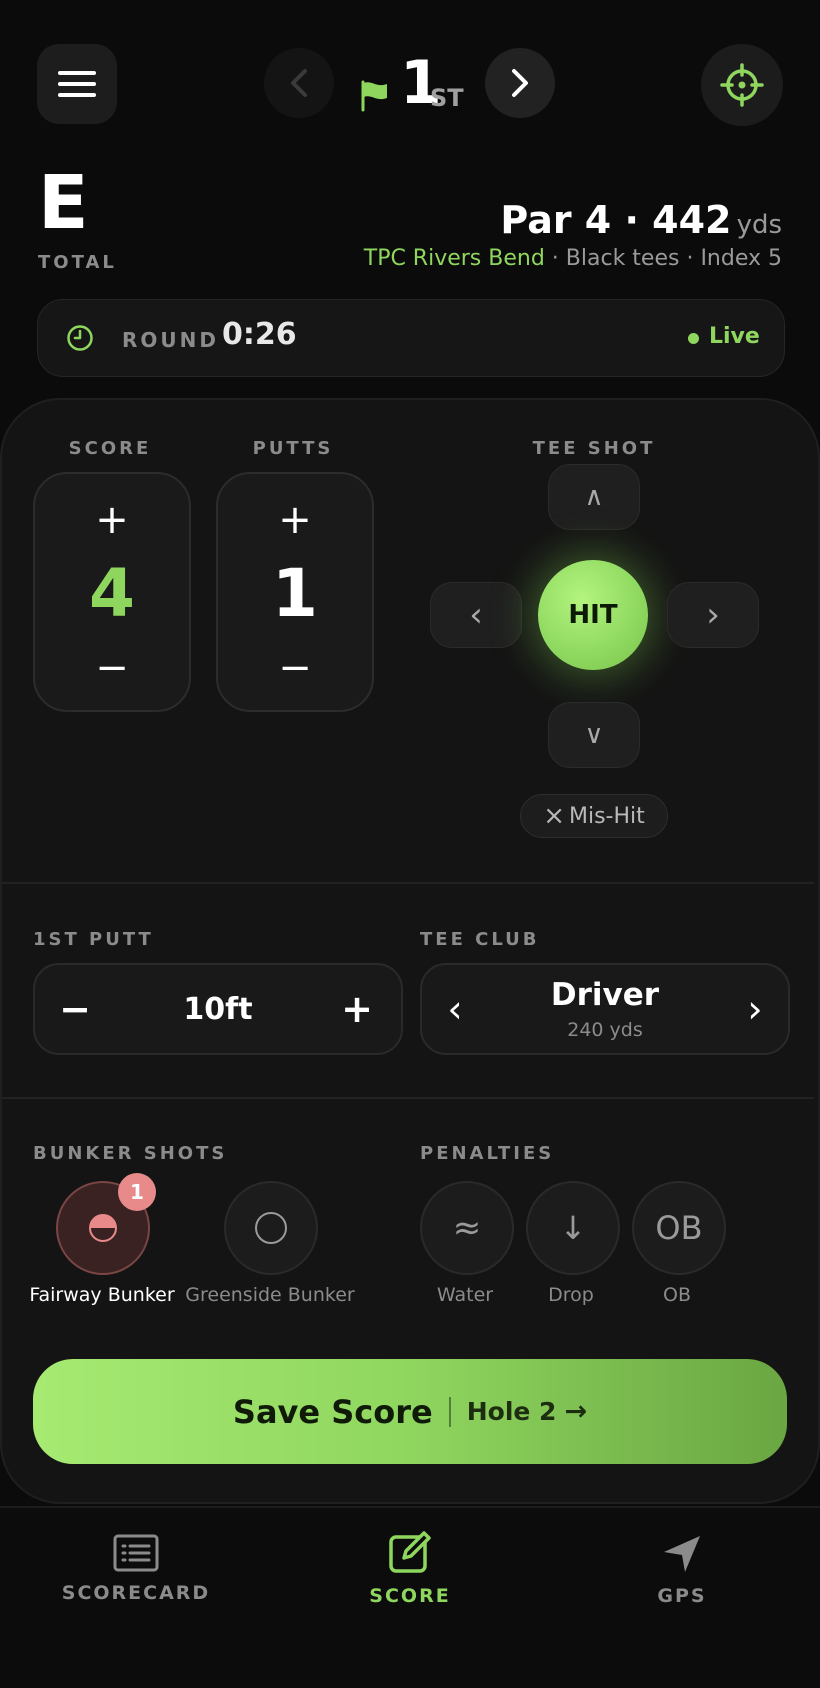  I want to click on ob-penalty-label: OB, so click(677, 1295).